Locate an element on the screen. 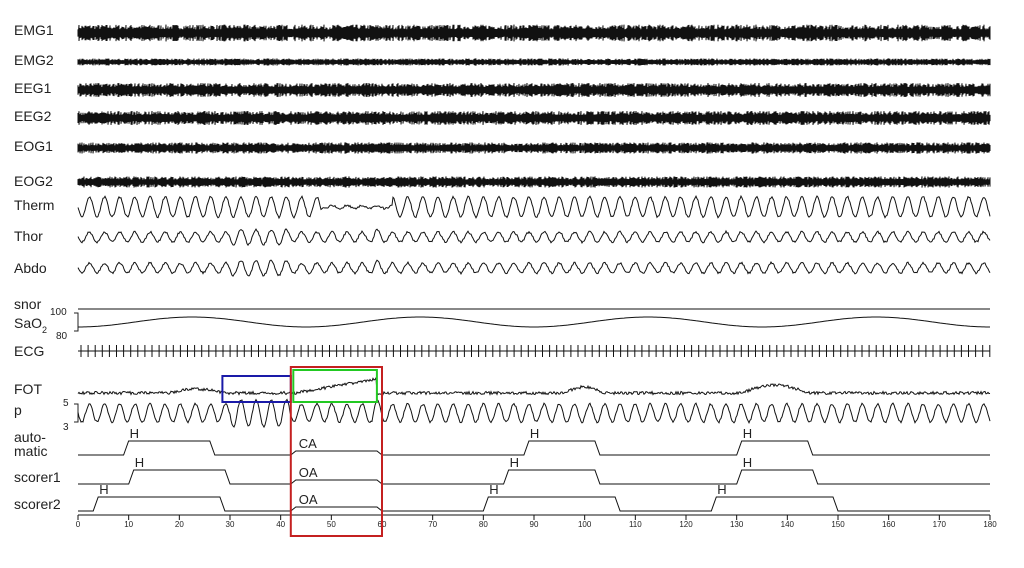  trace-emg2 is located at coordinates (534, 62).